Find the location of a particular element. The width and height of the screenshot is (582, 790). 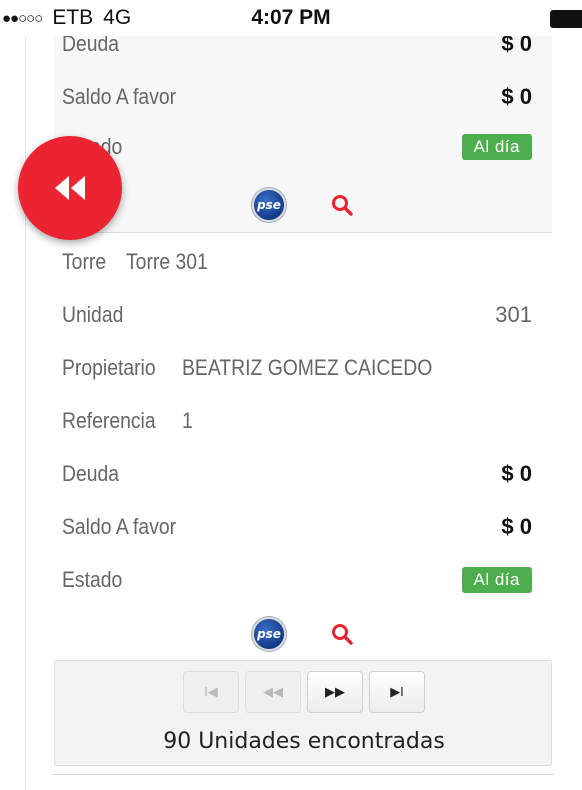

status-time: 4:07 PM is located at coordinates (291, 17).